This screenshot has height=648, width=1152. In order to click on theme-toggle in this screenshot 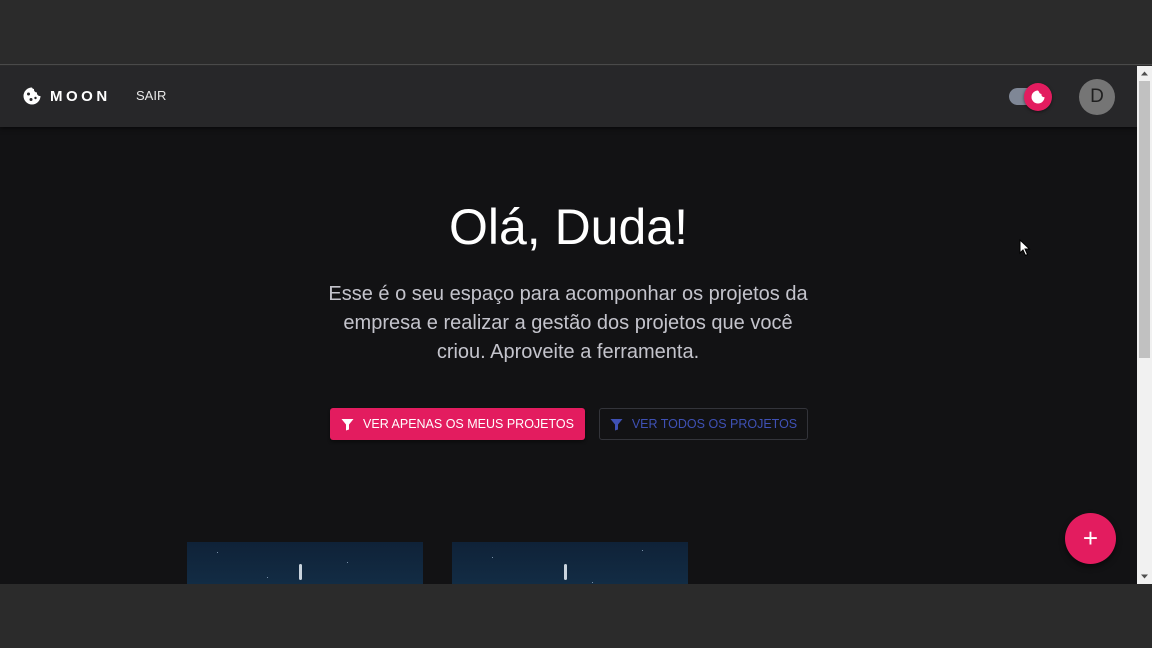, I will do `click(1030, 97)`.